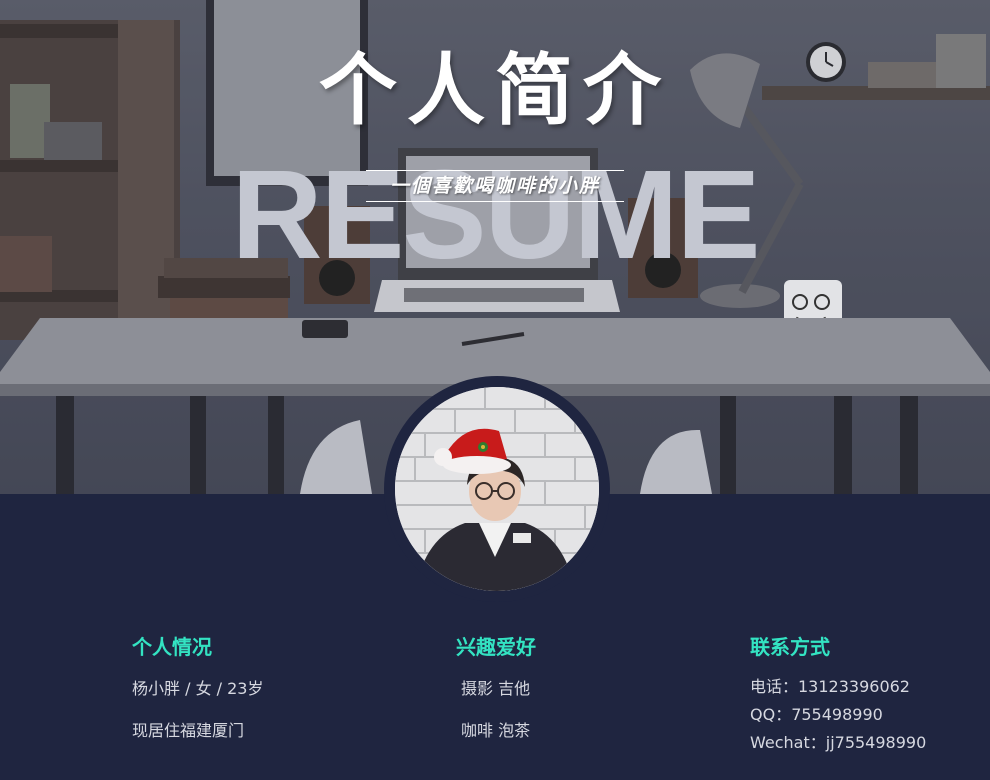 This screenshot has width=990, height=780. Describe the element at coordinates (172, 647) in the screenshot. I see `personal-heading: 个人情况` at that location.